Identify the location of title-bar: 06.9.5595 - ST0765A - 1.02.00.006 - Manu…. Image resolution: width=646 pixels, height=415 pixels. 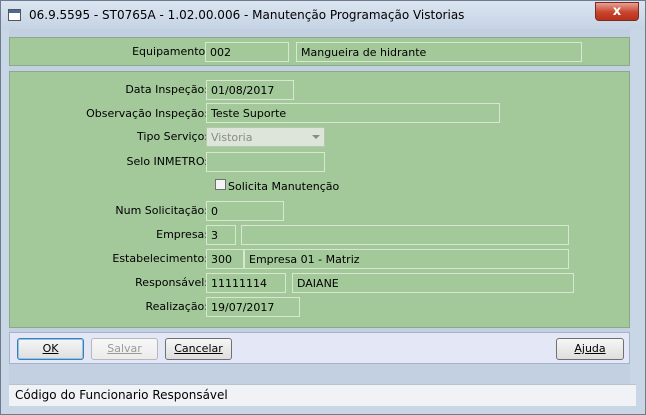
(323, 15).